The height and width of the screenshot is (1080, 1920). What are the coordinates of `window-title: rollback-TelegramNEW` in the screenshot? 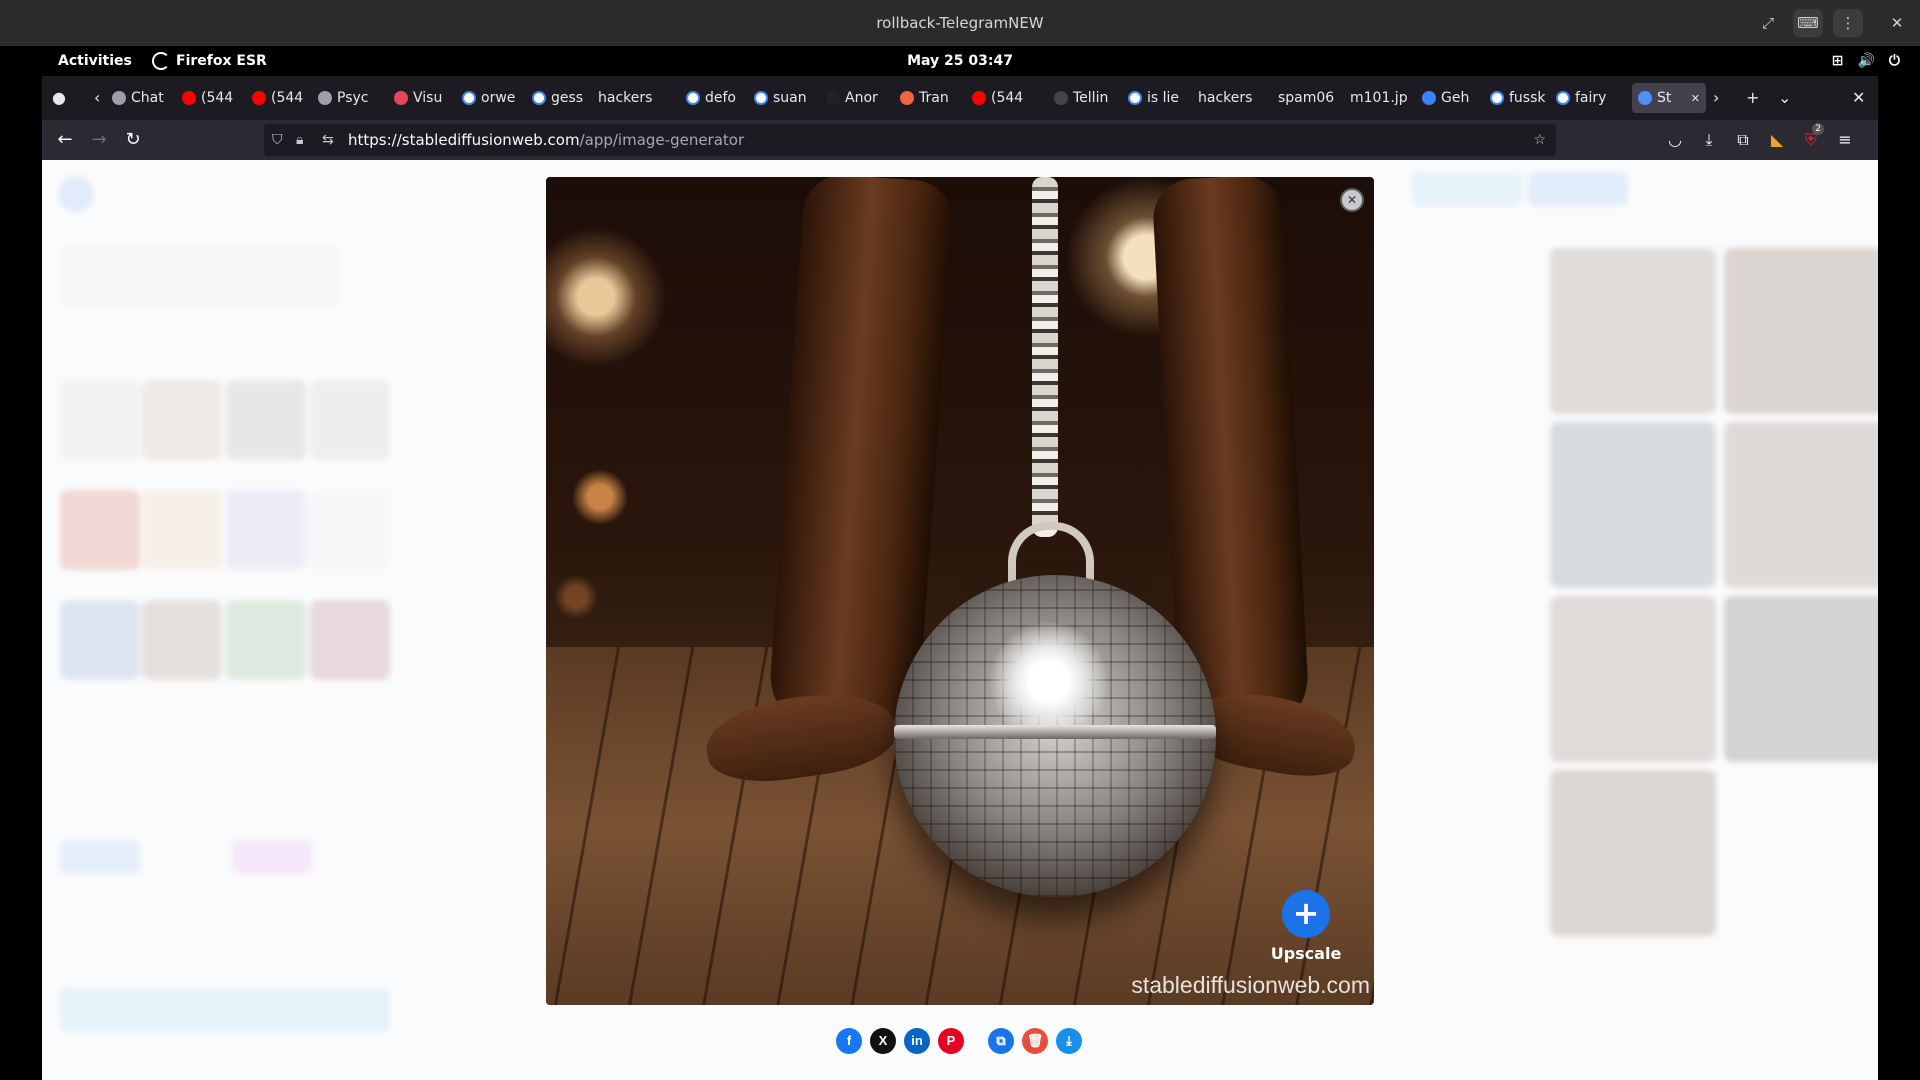 It's located at (960, 23).